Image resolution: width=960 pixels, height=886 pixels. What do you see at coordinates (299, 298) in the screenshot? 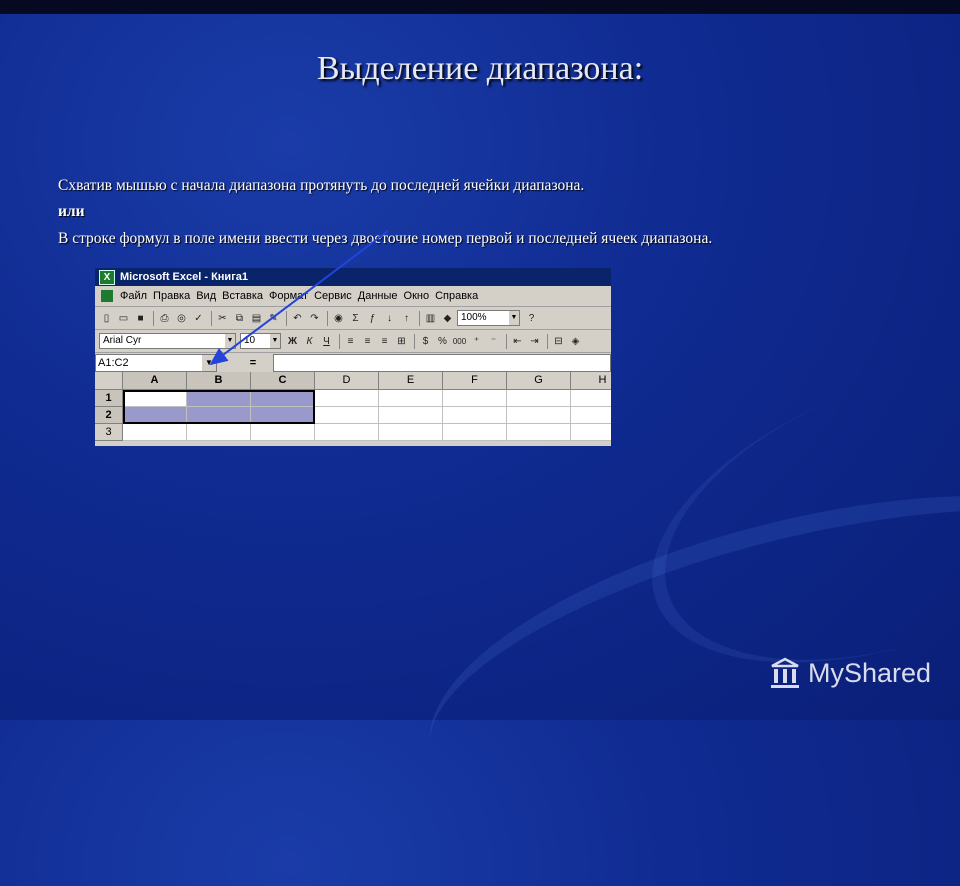
I see `pointer-arrow` at bounding box center [299, 298].